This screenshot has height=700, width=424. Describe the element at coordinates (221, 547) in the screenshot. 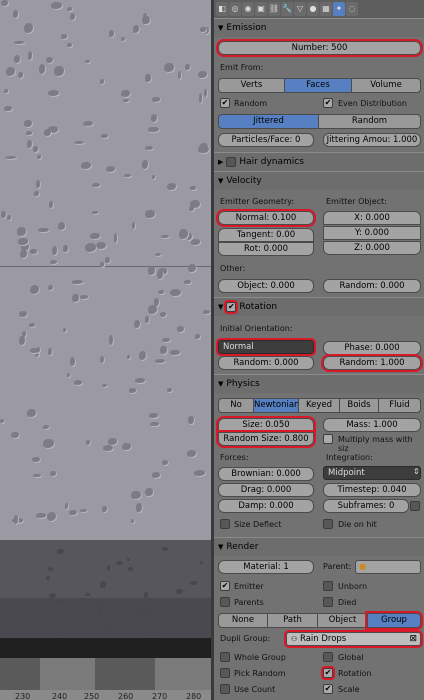

I see `expand-icon: ▼` at that location.